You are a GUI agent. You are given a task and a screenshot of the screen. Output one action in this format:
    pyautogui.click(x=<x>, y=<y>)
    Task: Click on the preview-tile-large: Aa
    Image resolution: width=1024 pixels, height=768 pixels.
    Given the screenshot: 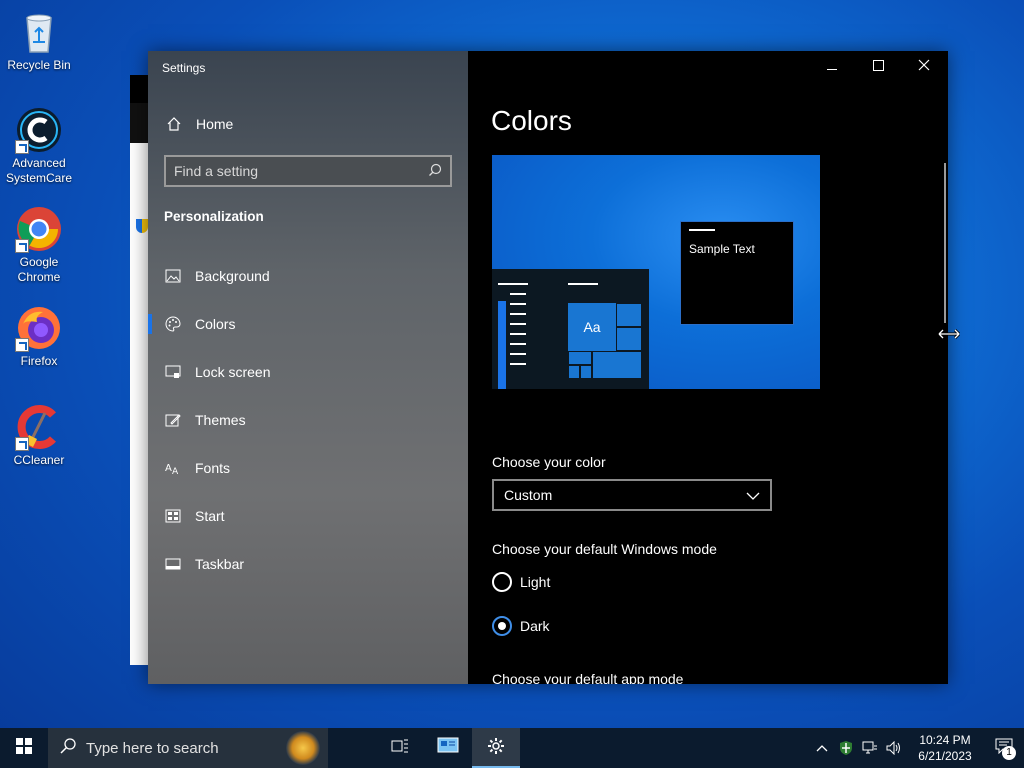 What is the action you would take?
    pyautogui.click(x=592, y=327)
    